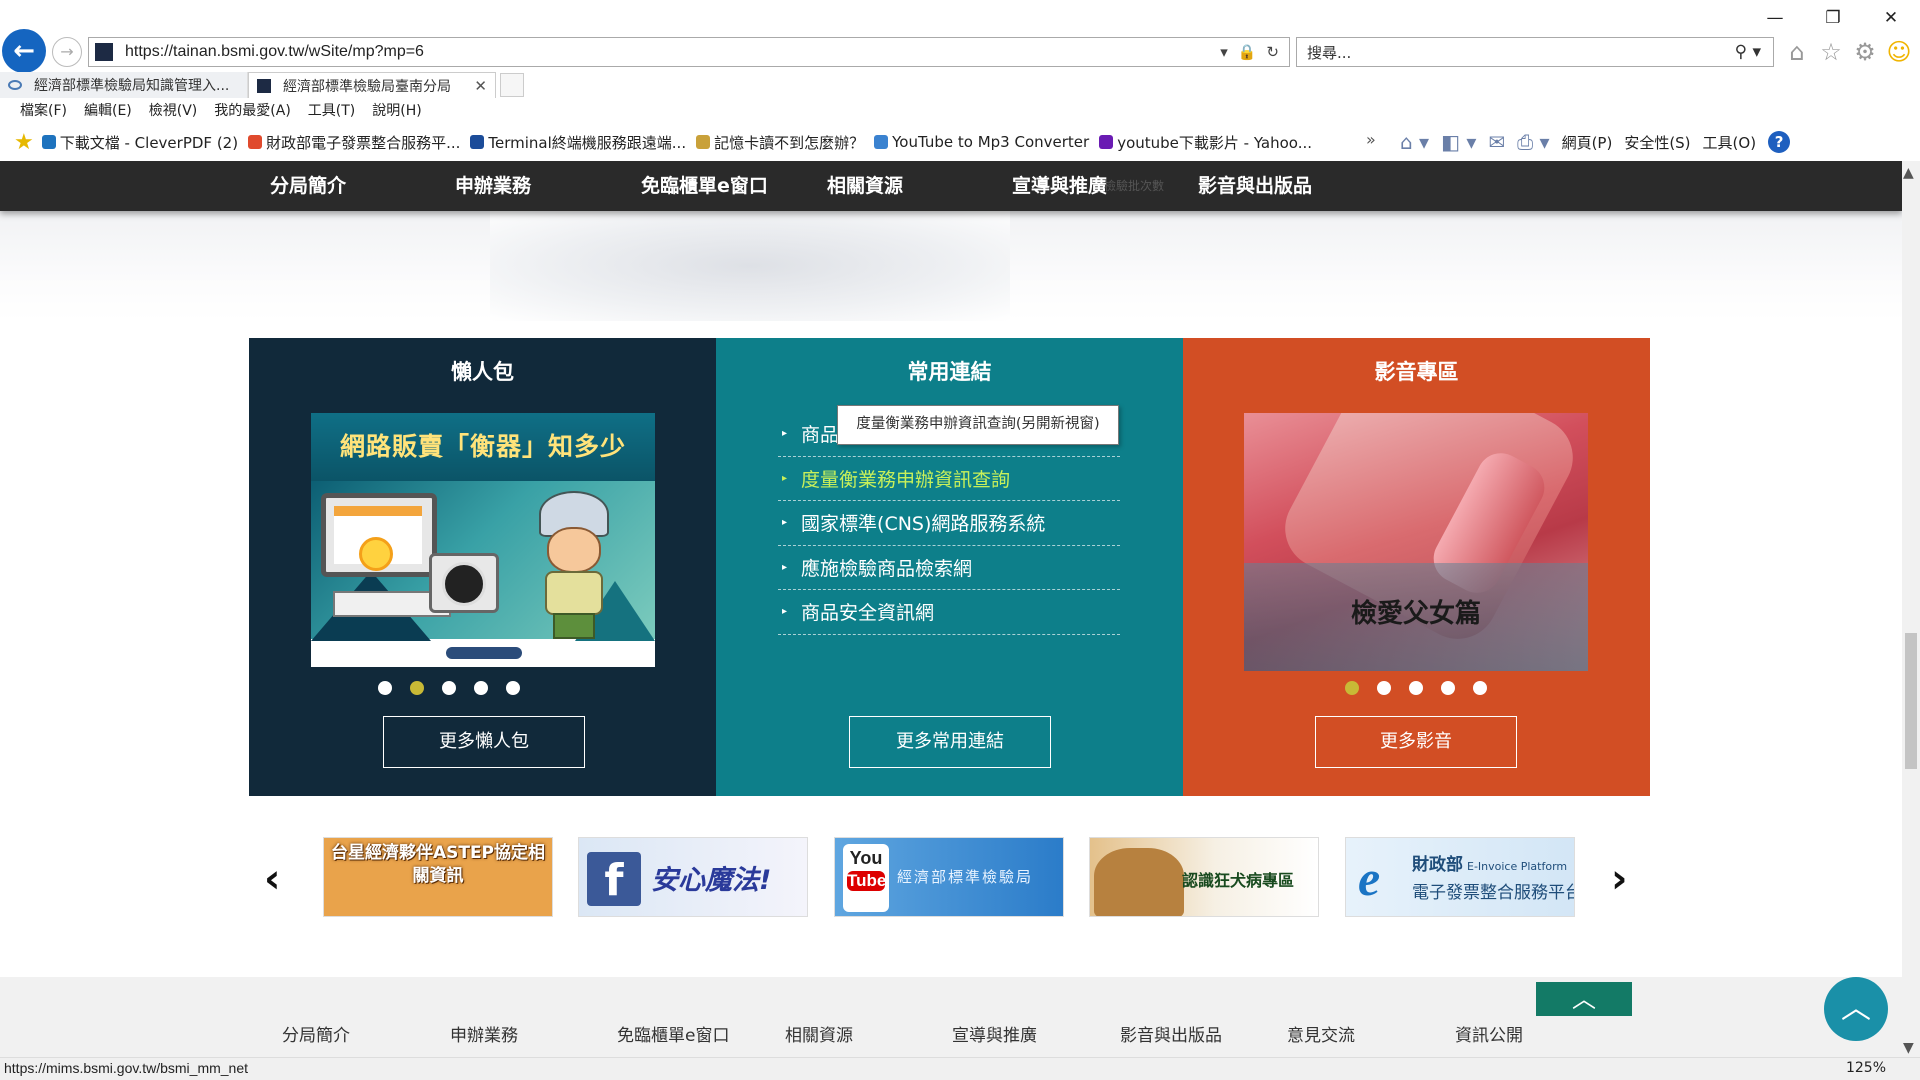  What do you see at coordinates (1657, 142) in the screenshot?
I see `safety-menu: 安全性(S)` at bounding box center [1657, 142].